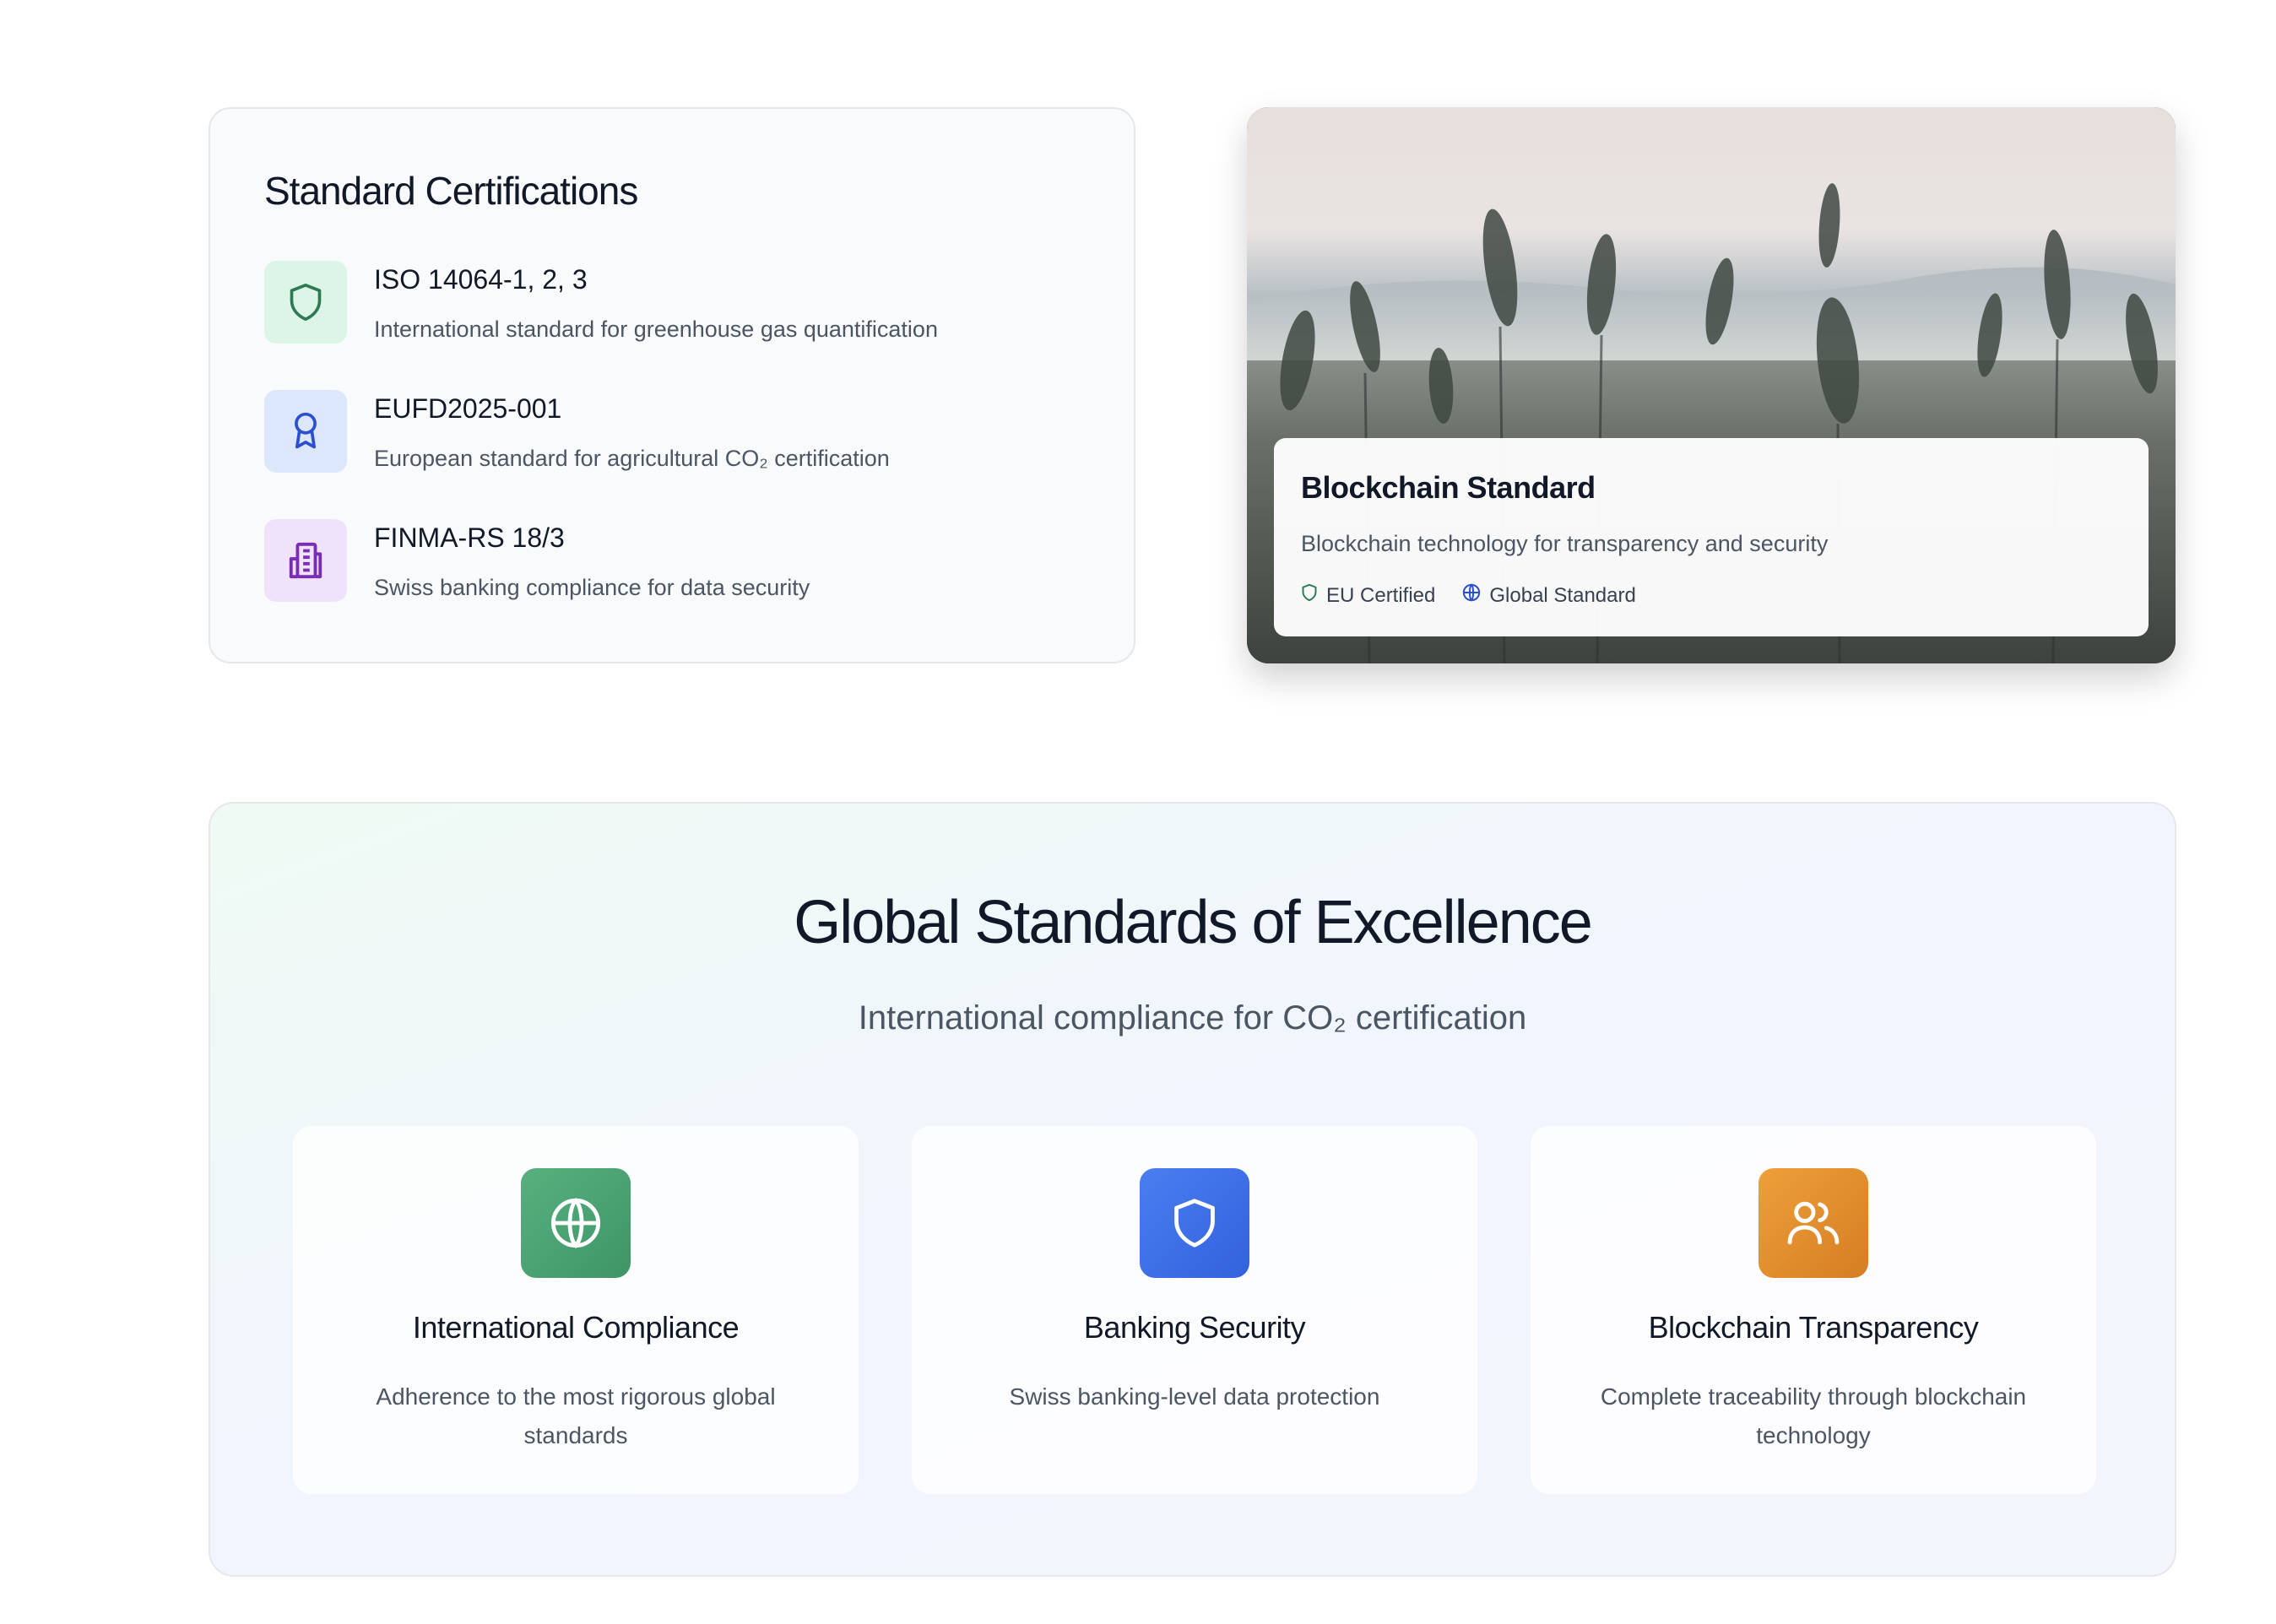 The height and width of the screenshot is (1624, 2276). What do you see at coordinates (468, 408) in the screenshot?
I see `cert-name: EUFD2025-001` at bounding box center [468, 408].